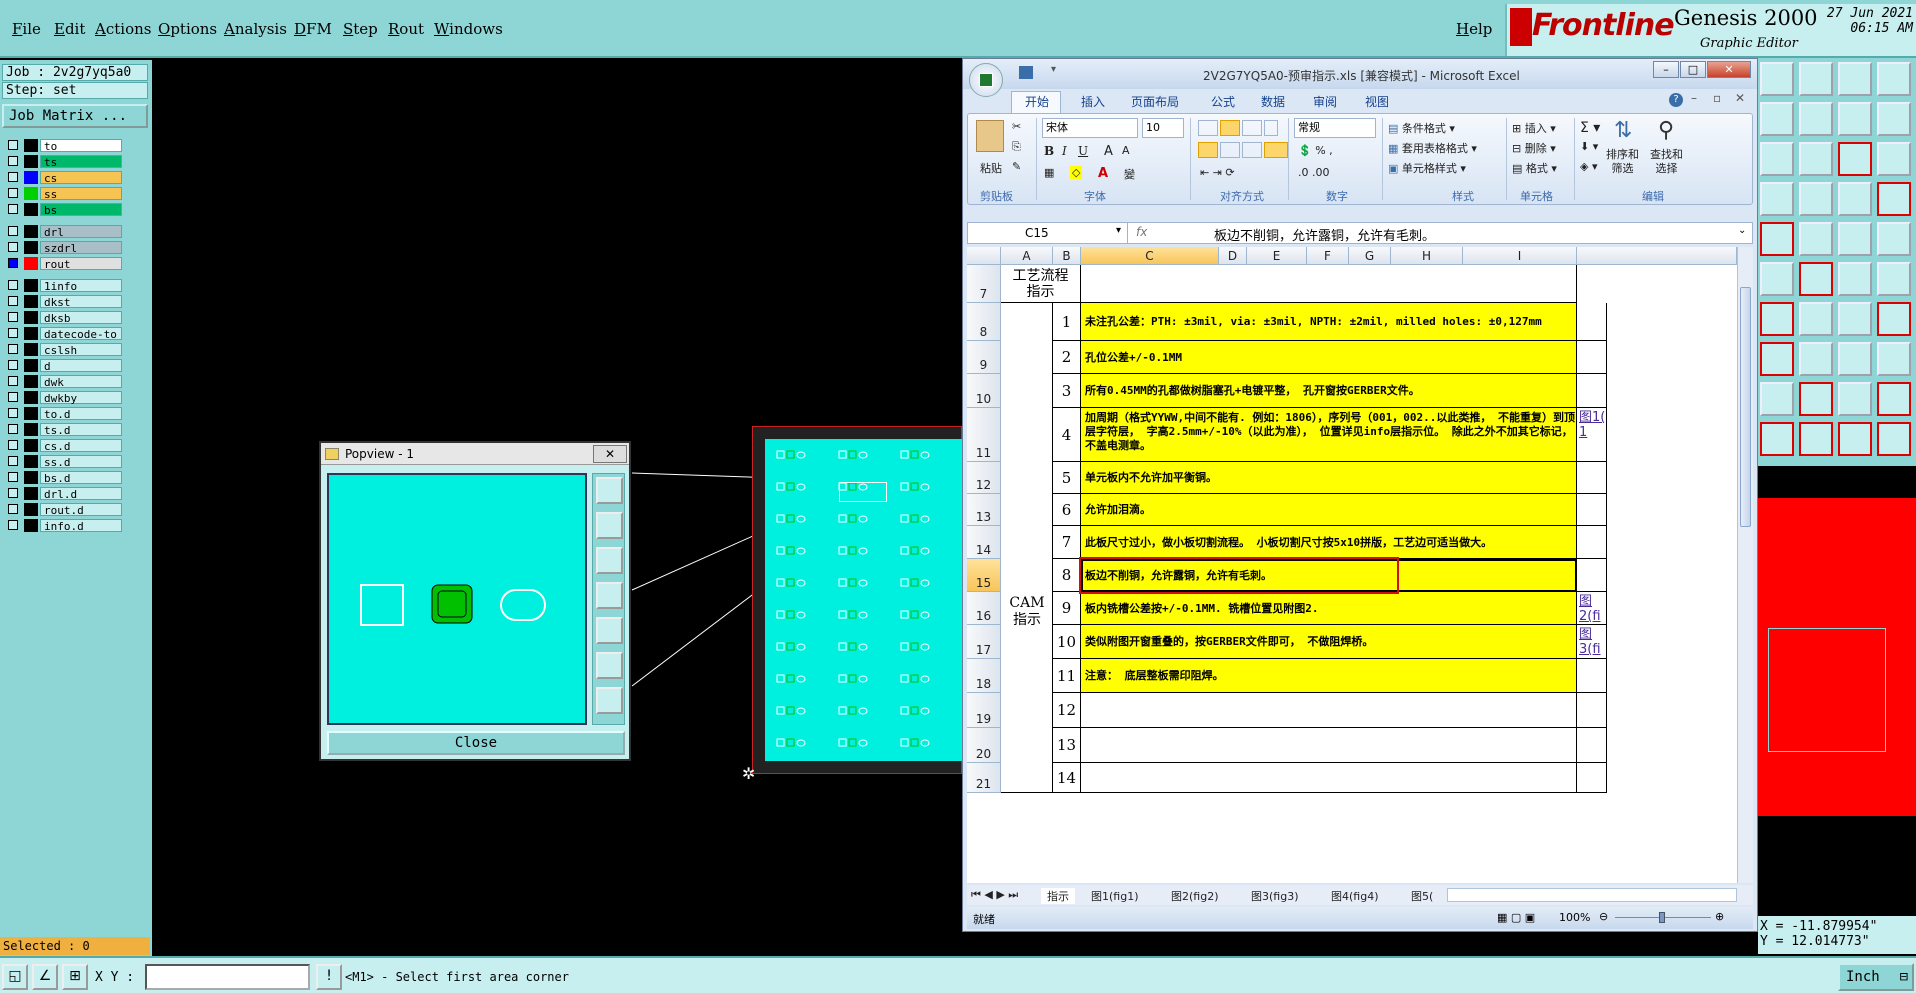  What do you see at coordinates (609, 525) in the screenshot?
I see `pan-up-icon` at bounding box center [609, 525].